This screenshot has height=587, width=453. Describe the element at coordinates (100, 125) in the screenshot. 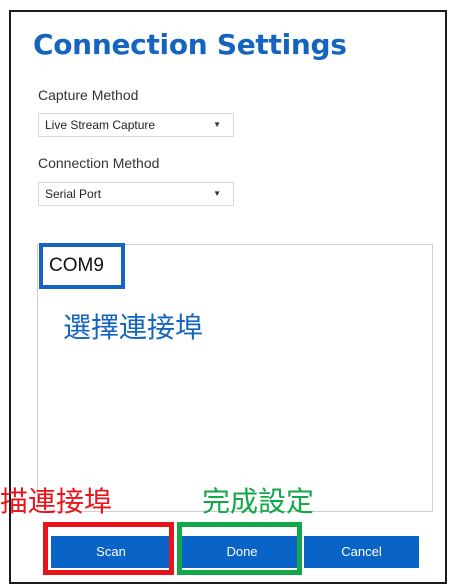

I see `capture-method-value: Live Stream Capture` at that location.